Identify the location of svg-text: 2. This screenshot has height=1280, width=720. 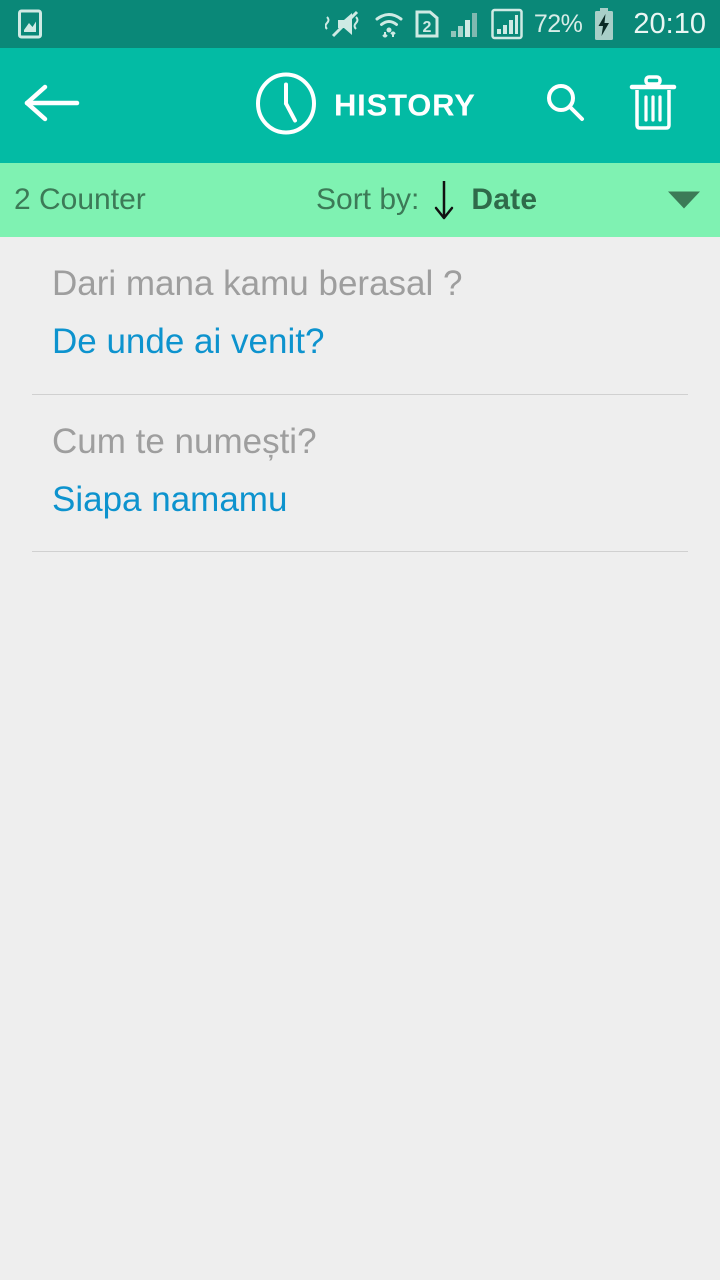
(426, 27).